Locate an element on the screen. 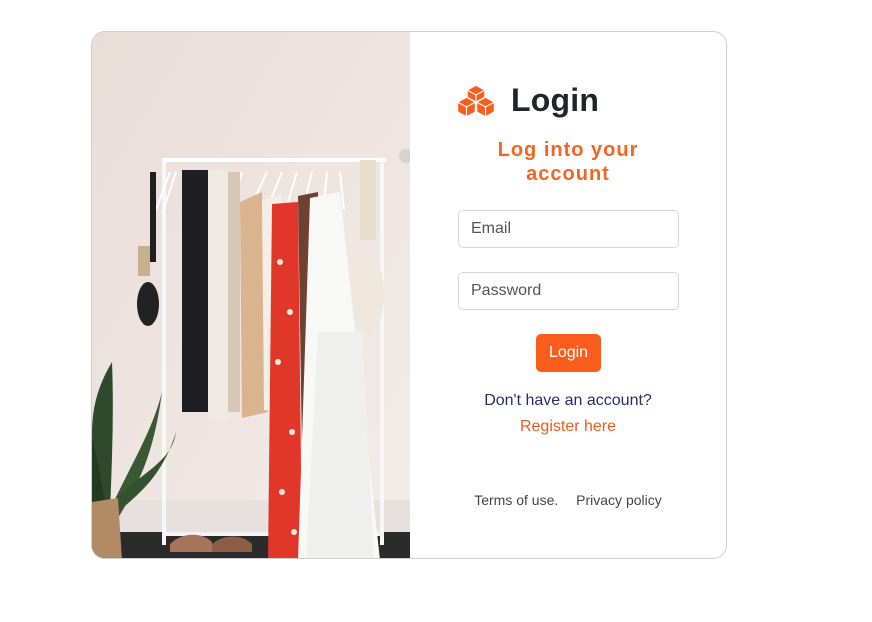 The width and height of the screenshot is (872, 622). cubes-icon is located at coordinates (476, 100).